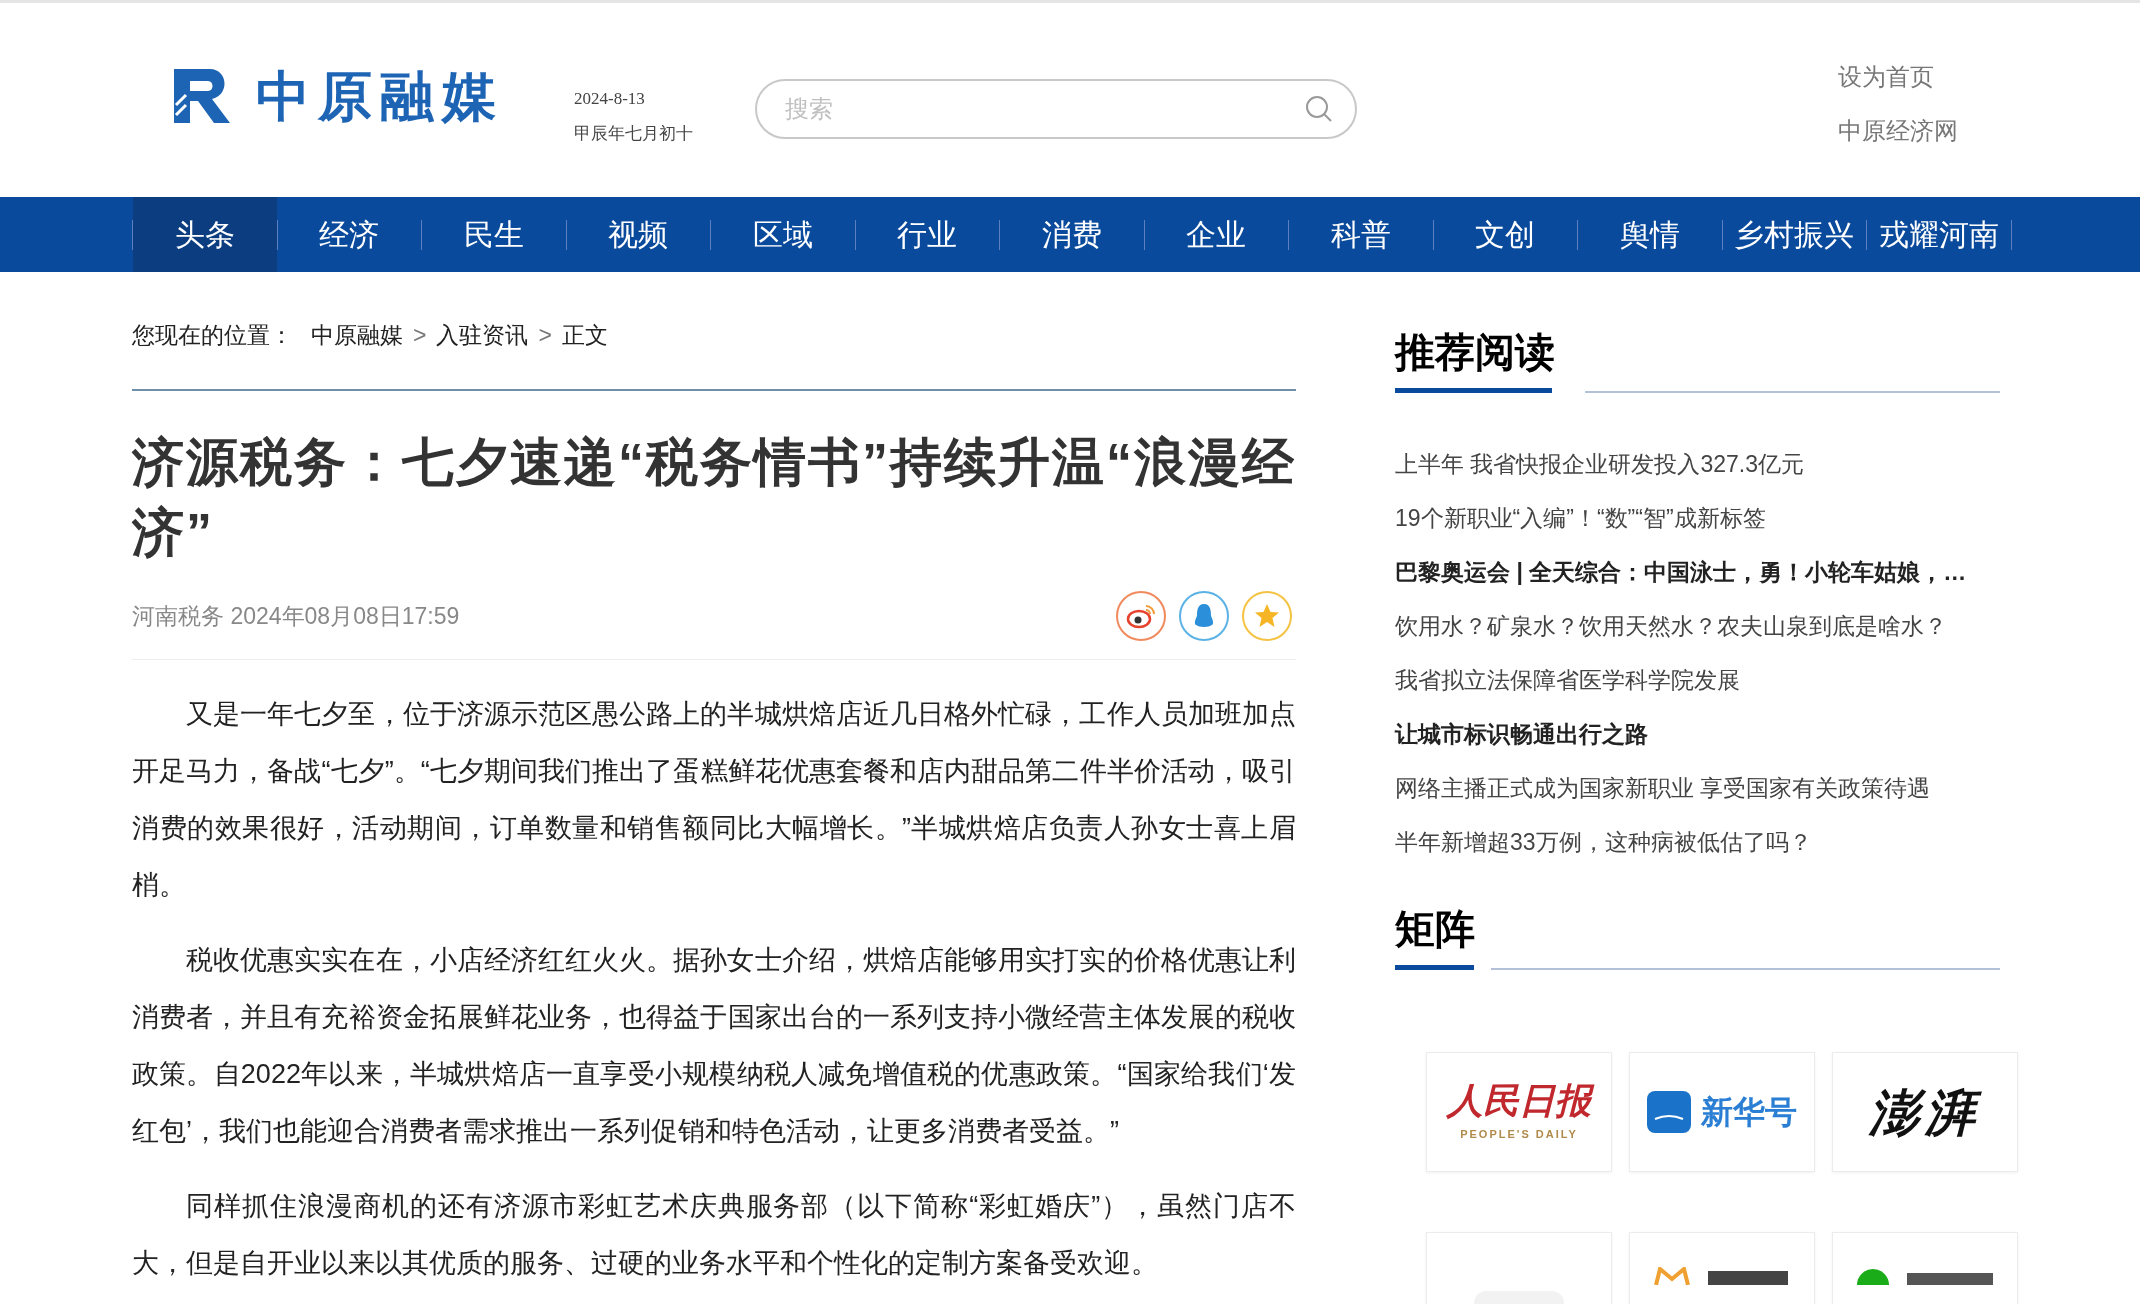 The image size is (2140, 1304). I want to click on header-link: 设为首页, so click(1898, 77).